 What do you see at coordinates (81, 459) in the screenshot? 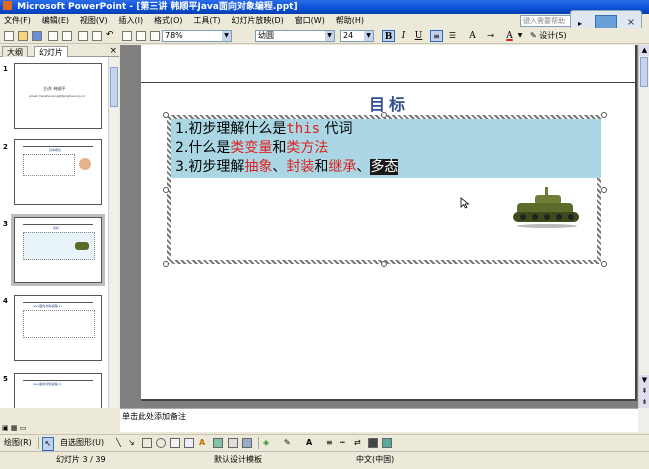
I see `slide-counter: 幻灯片 3 / 39` at bounding box center [81, 459].